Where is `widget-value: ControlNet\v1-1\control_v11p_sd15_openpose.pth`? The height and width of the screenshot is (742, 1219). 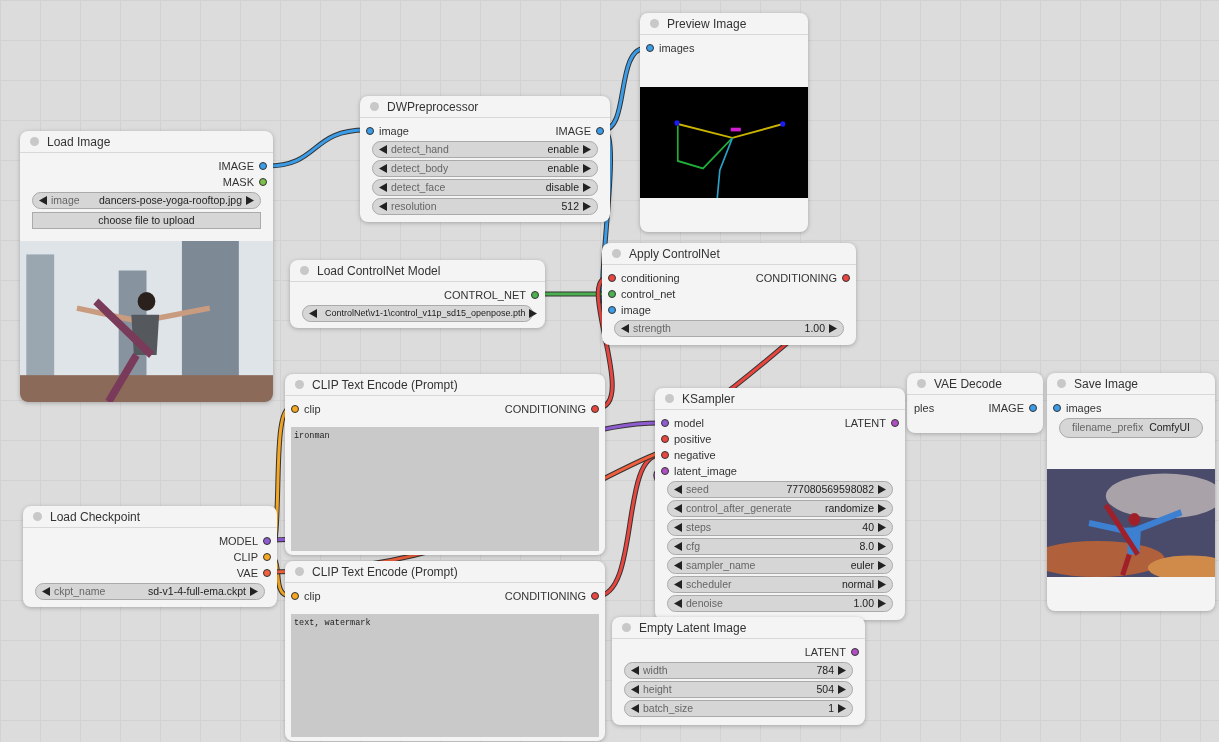 widget-value: ControlNet\v1-1\control_v11p_sd15_openpose.pth is located at coordinates (425, 313).